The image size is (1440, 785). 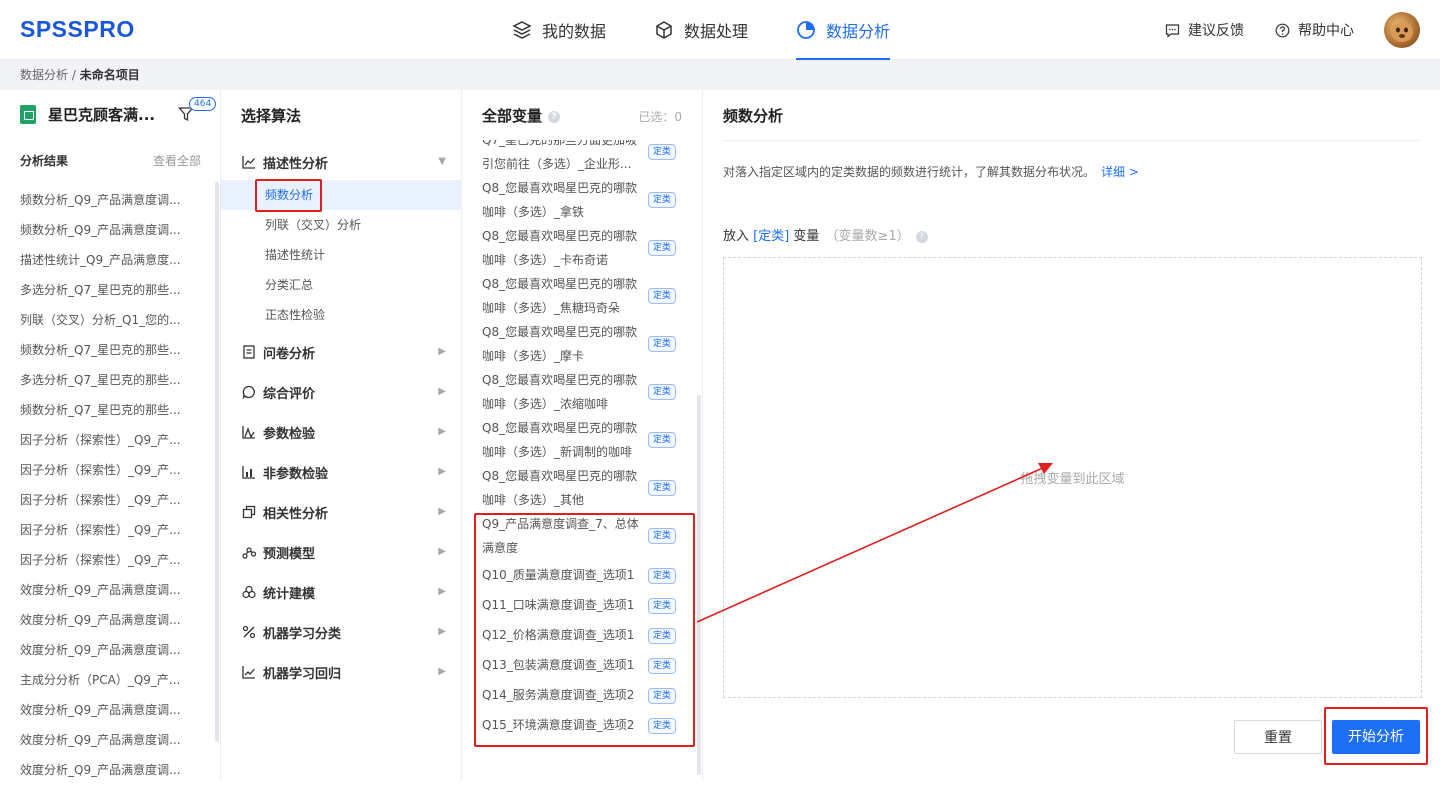 What do you see at coordinates (28, 114) in the screenshot?
I see `spreadsheet-icon` at bounding box center [28, 114].